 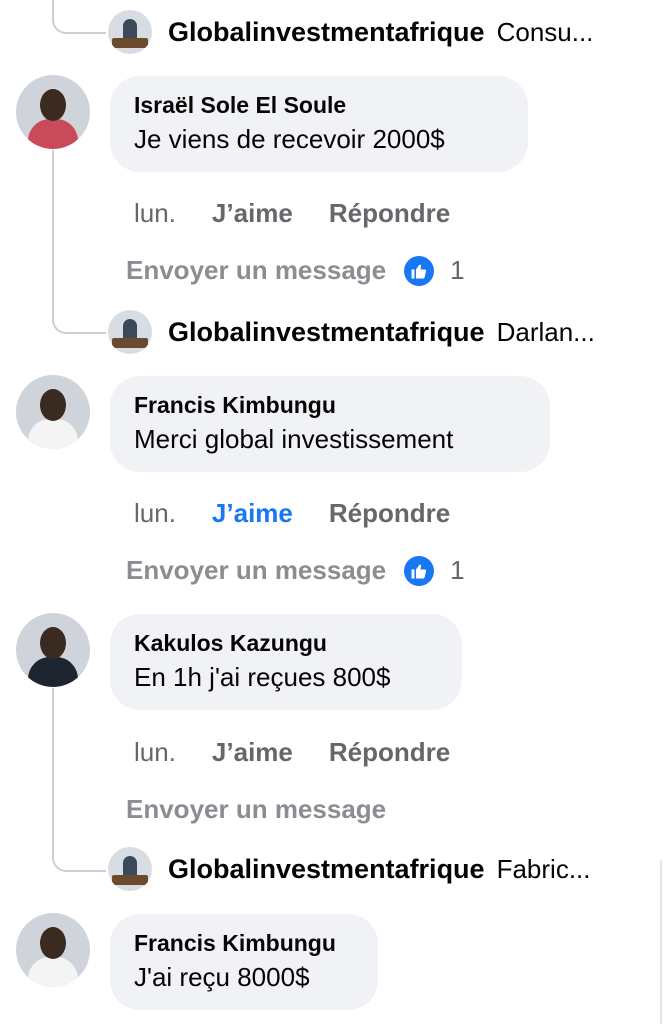 What do you see at coordinates (294, 439) in the screenshot?
I see `comment-text: Merci global investissement` at bounding box center [294, 439].